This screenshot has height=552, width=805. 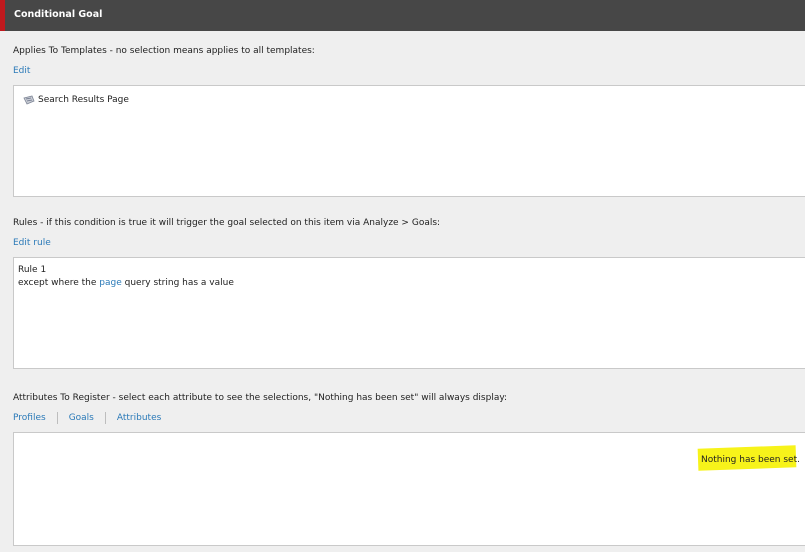 I want to click on edit-rule-link: Edit rule, so click(x=32, y=243).